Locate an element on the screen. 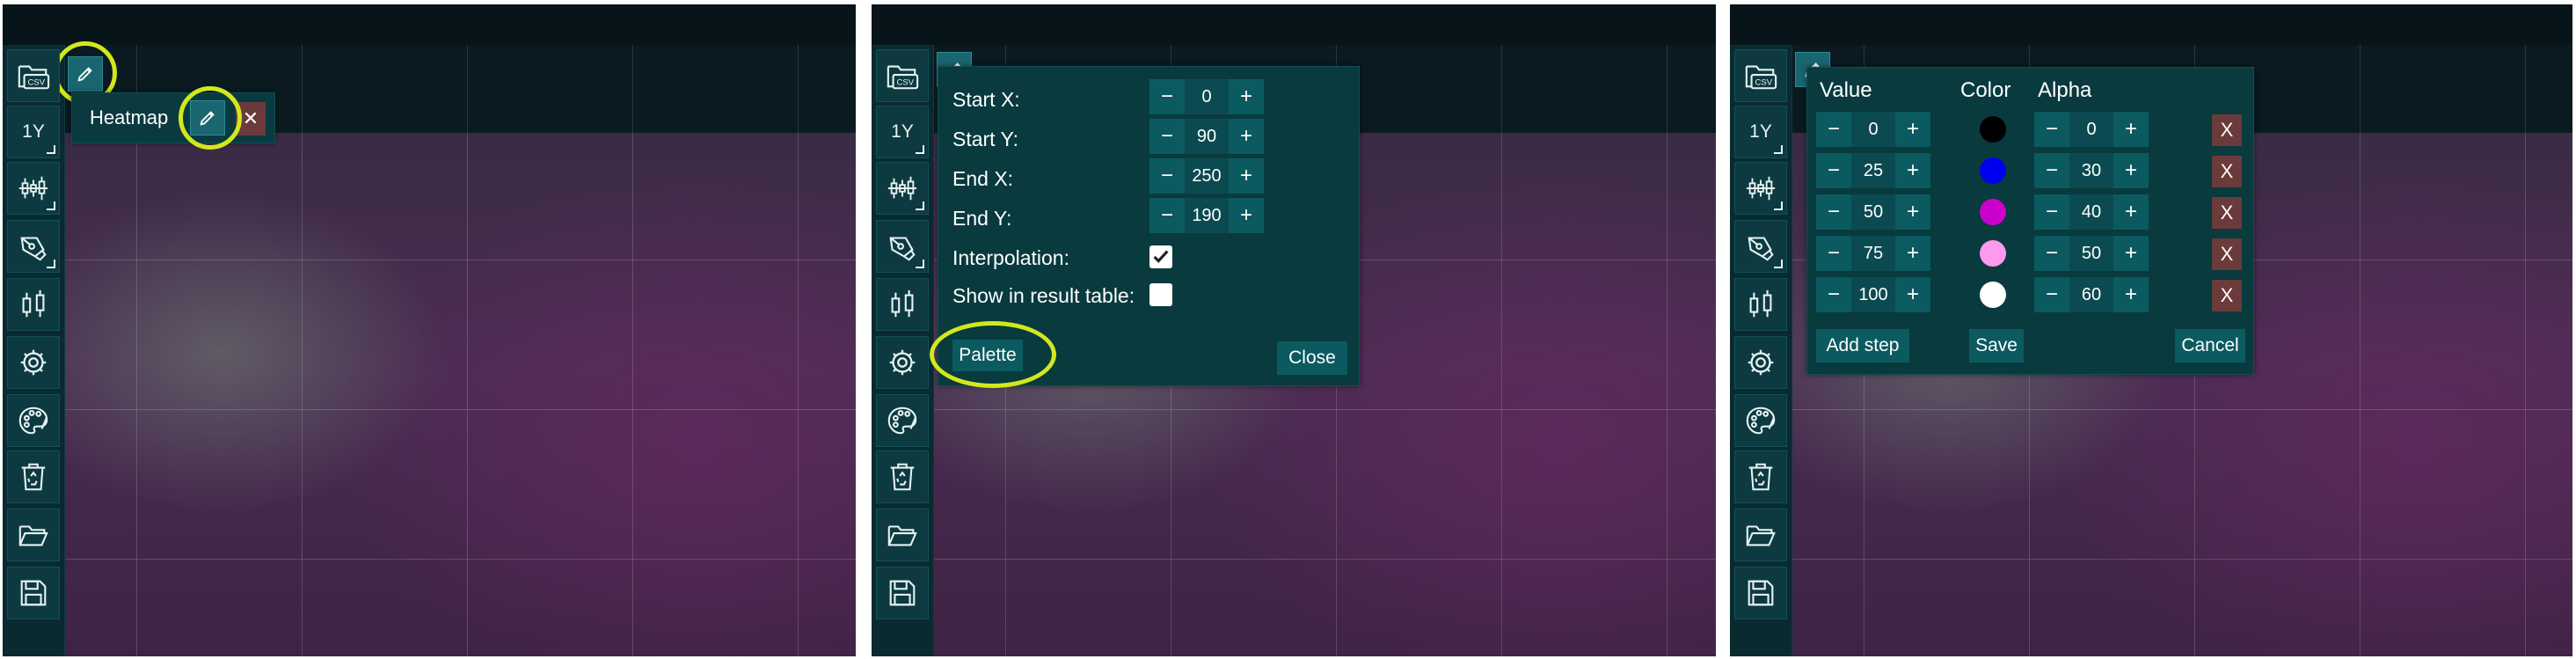  heatmap-item-menu: Heatmap ✕ is located at coordinates (173, 118).